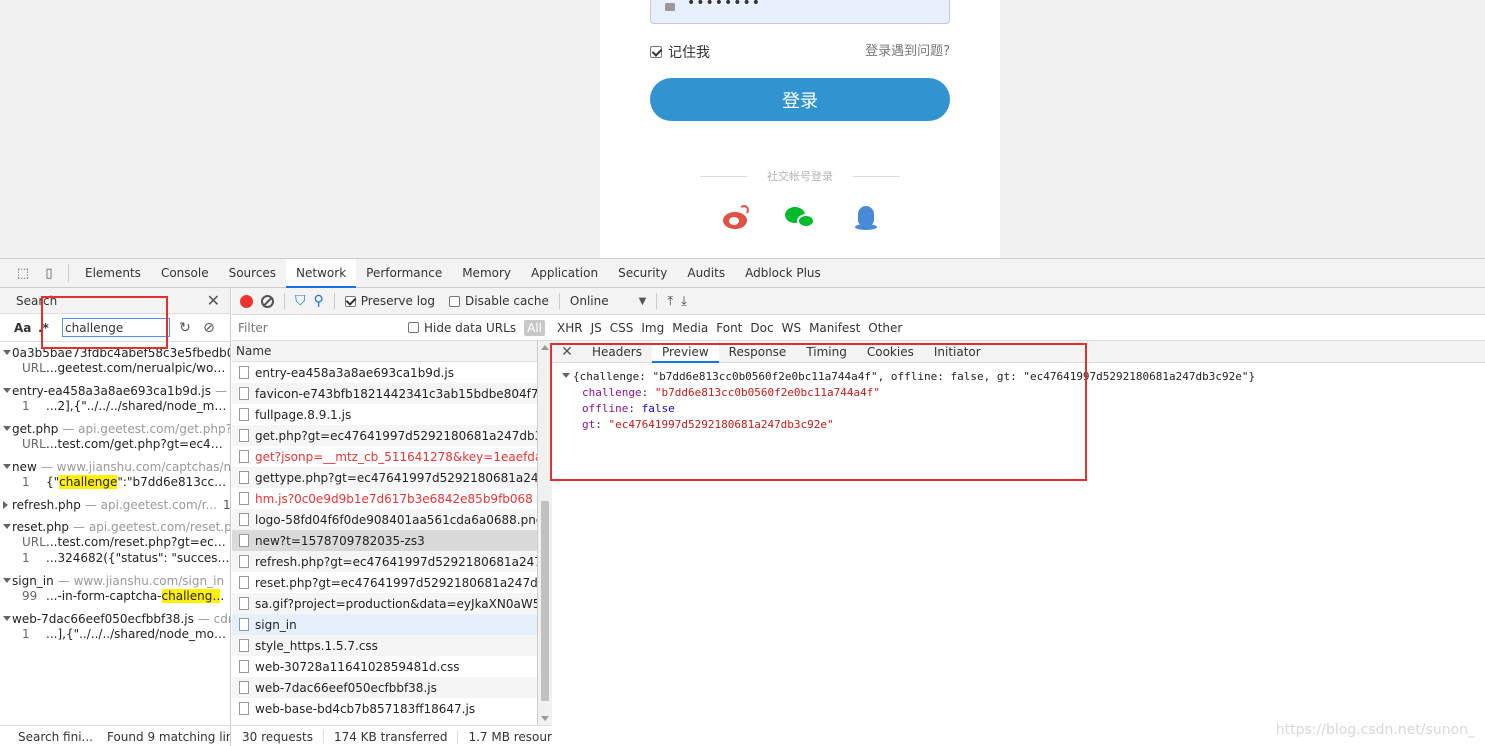 The image size is (1485, 746). What do you see at coordinates (907, 49) in the screenshot?
I see `login-problem-link: 登录遇到问题?` at bounding box center [907, 49].